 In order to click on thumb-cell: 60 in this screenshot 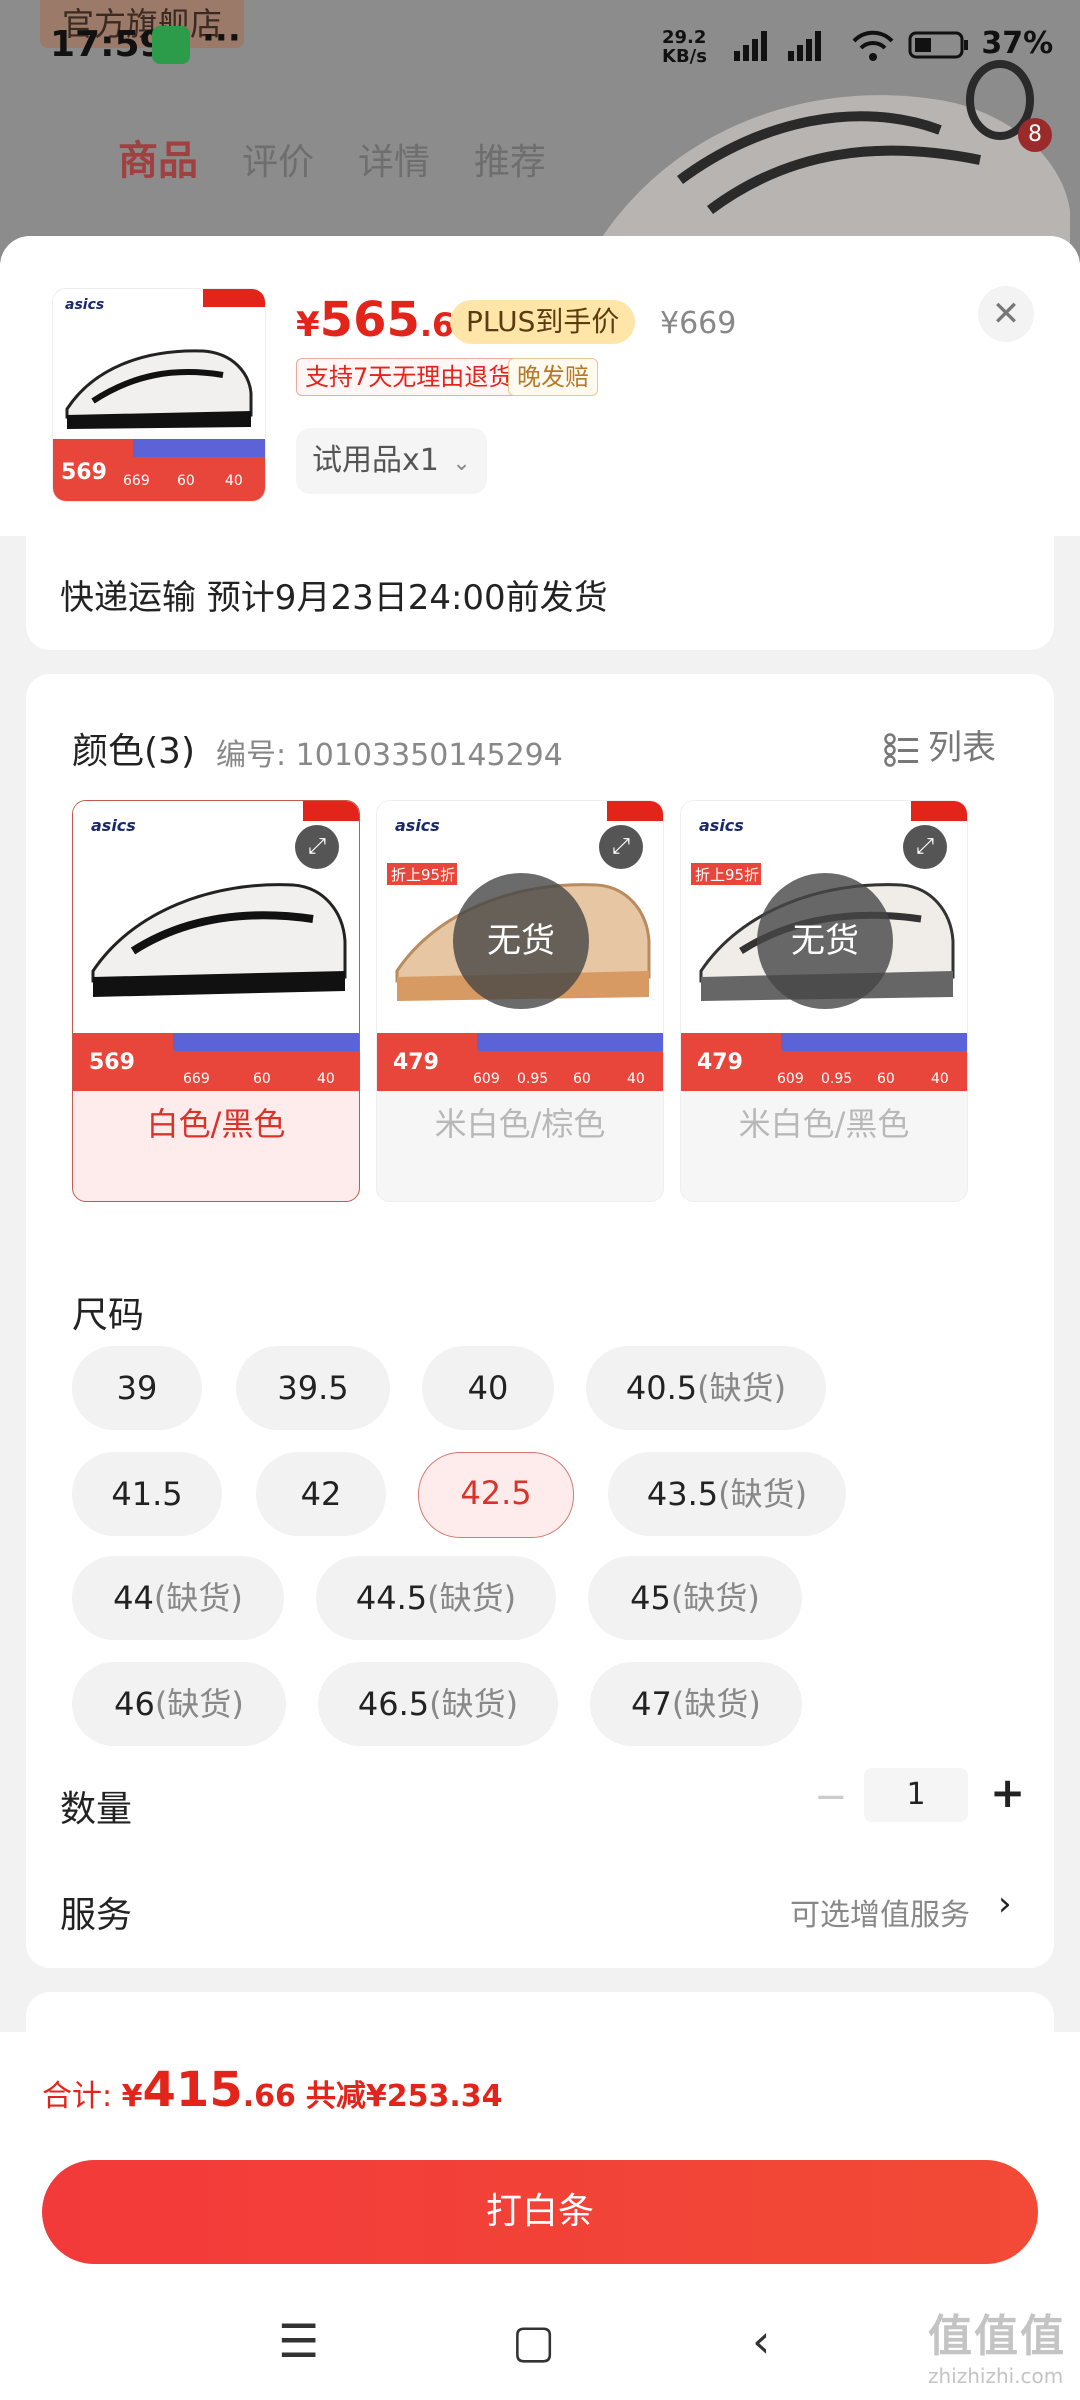, I will do `click(186, 481)`.